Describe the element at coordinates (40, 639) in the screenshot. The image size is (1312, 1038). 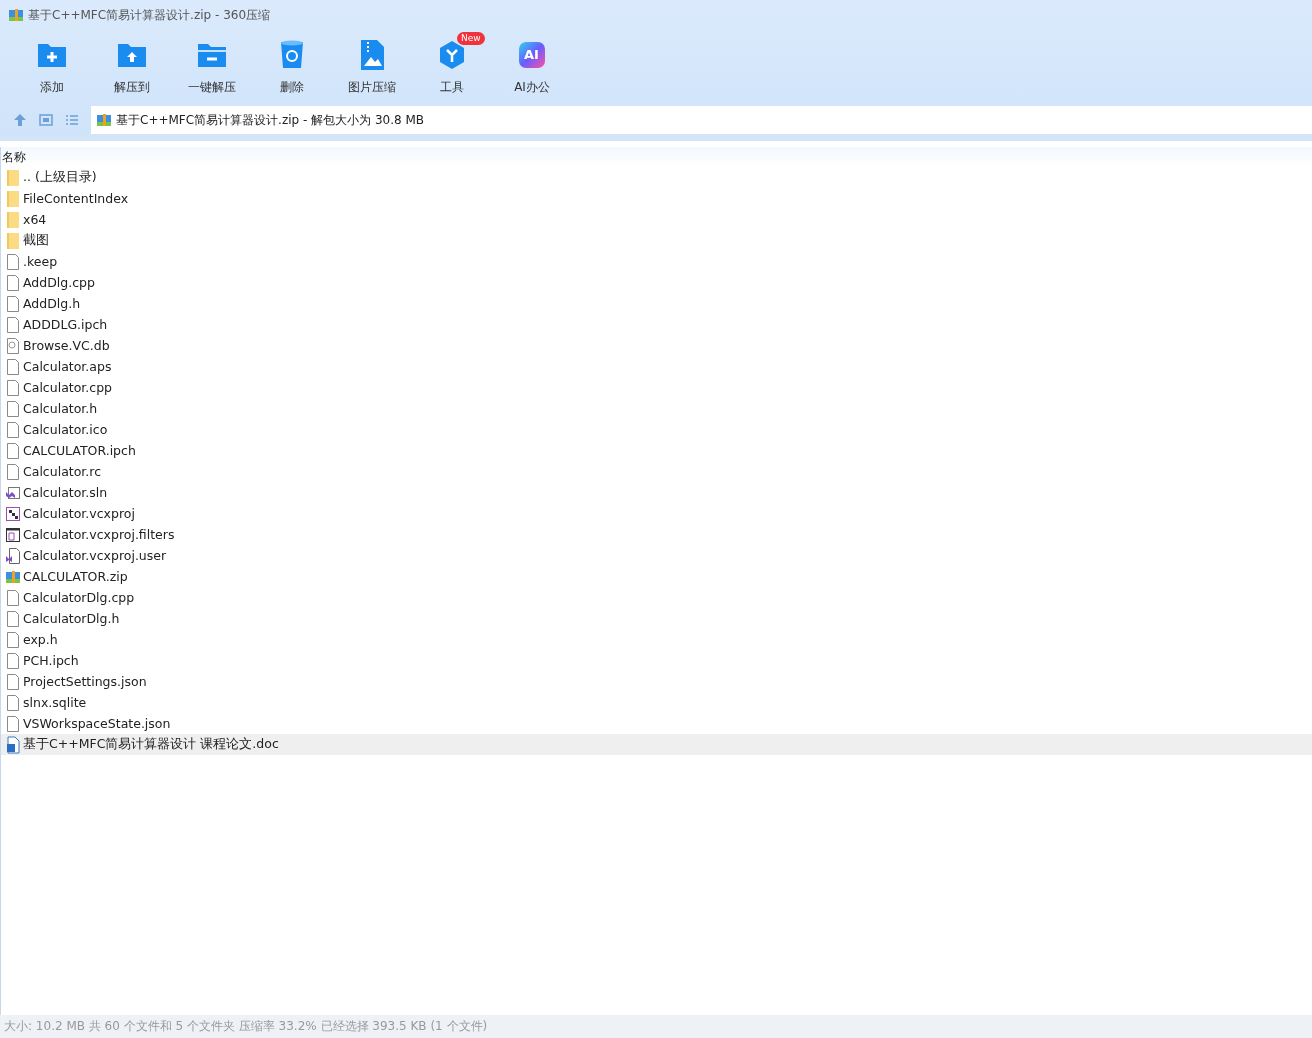
I see `file-name: exp.h` at that location.